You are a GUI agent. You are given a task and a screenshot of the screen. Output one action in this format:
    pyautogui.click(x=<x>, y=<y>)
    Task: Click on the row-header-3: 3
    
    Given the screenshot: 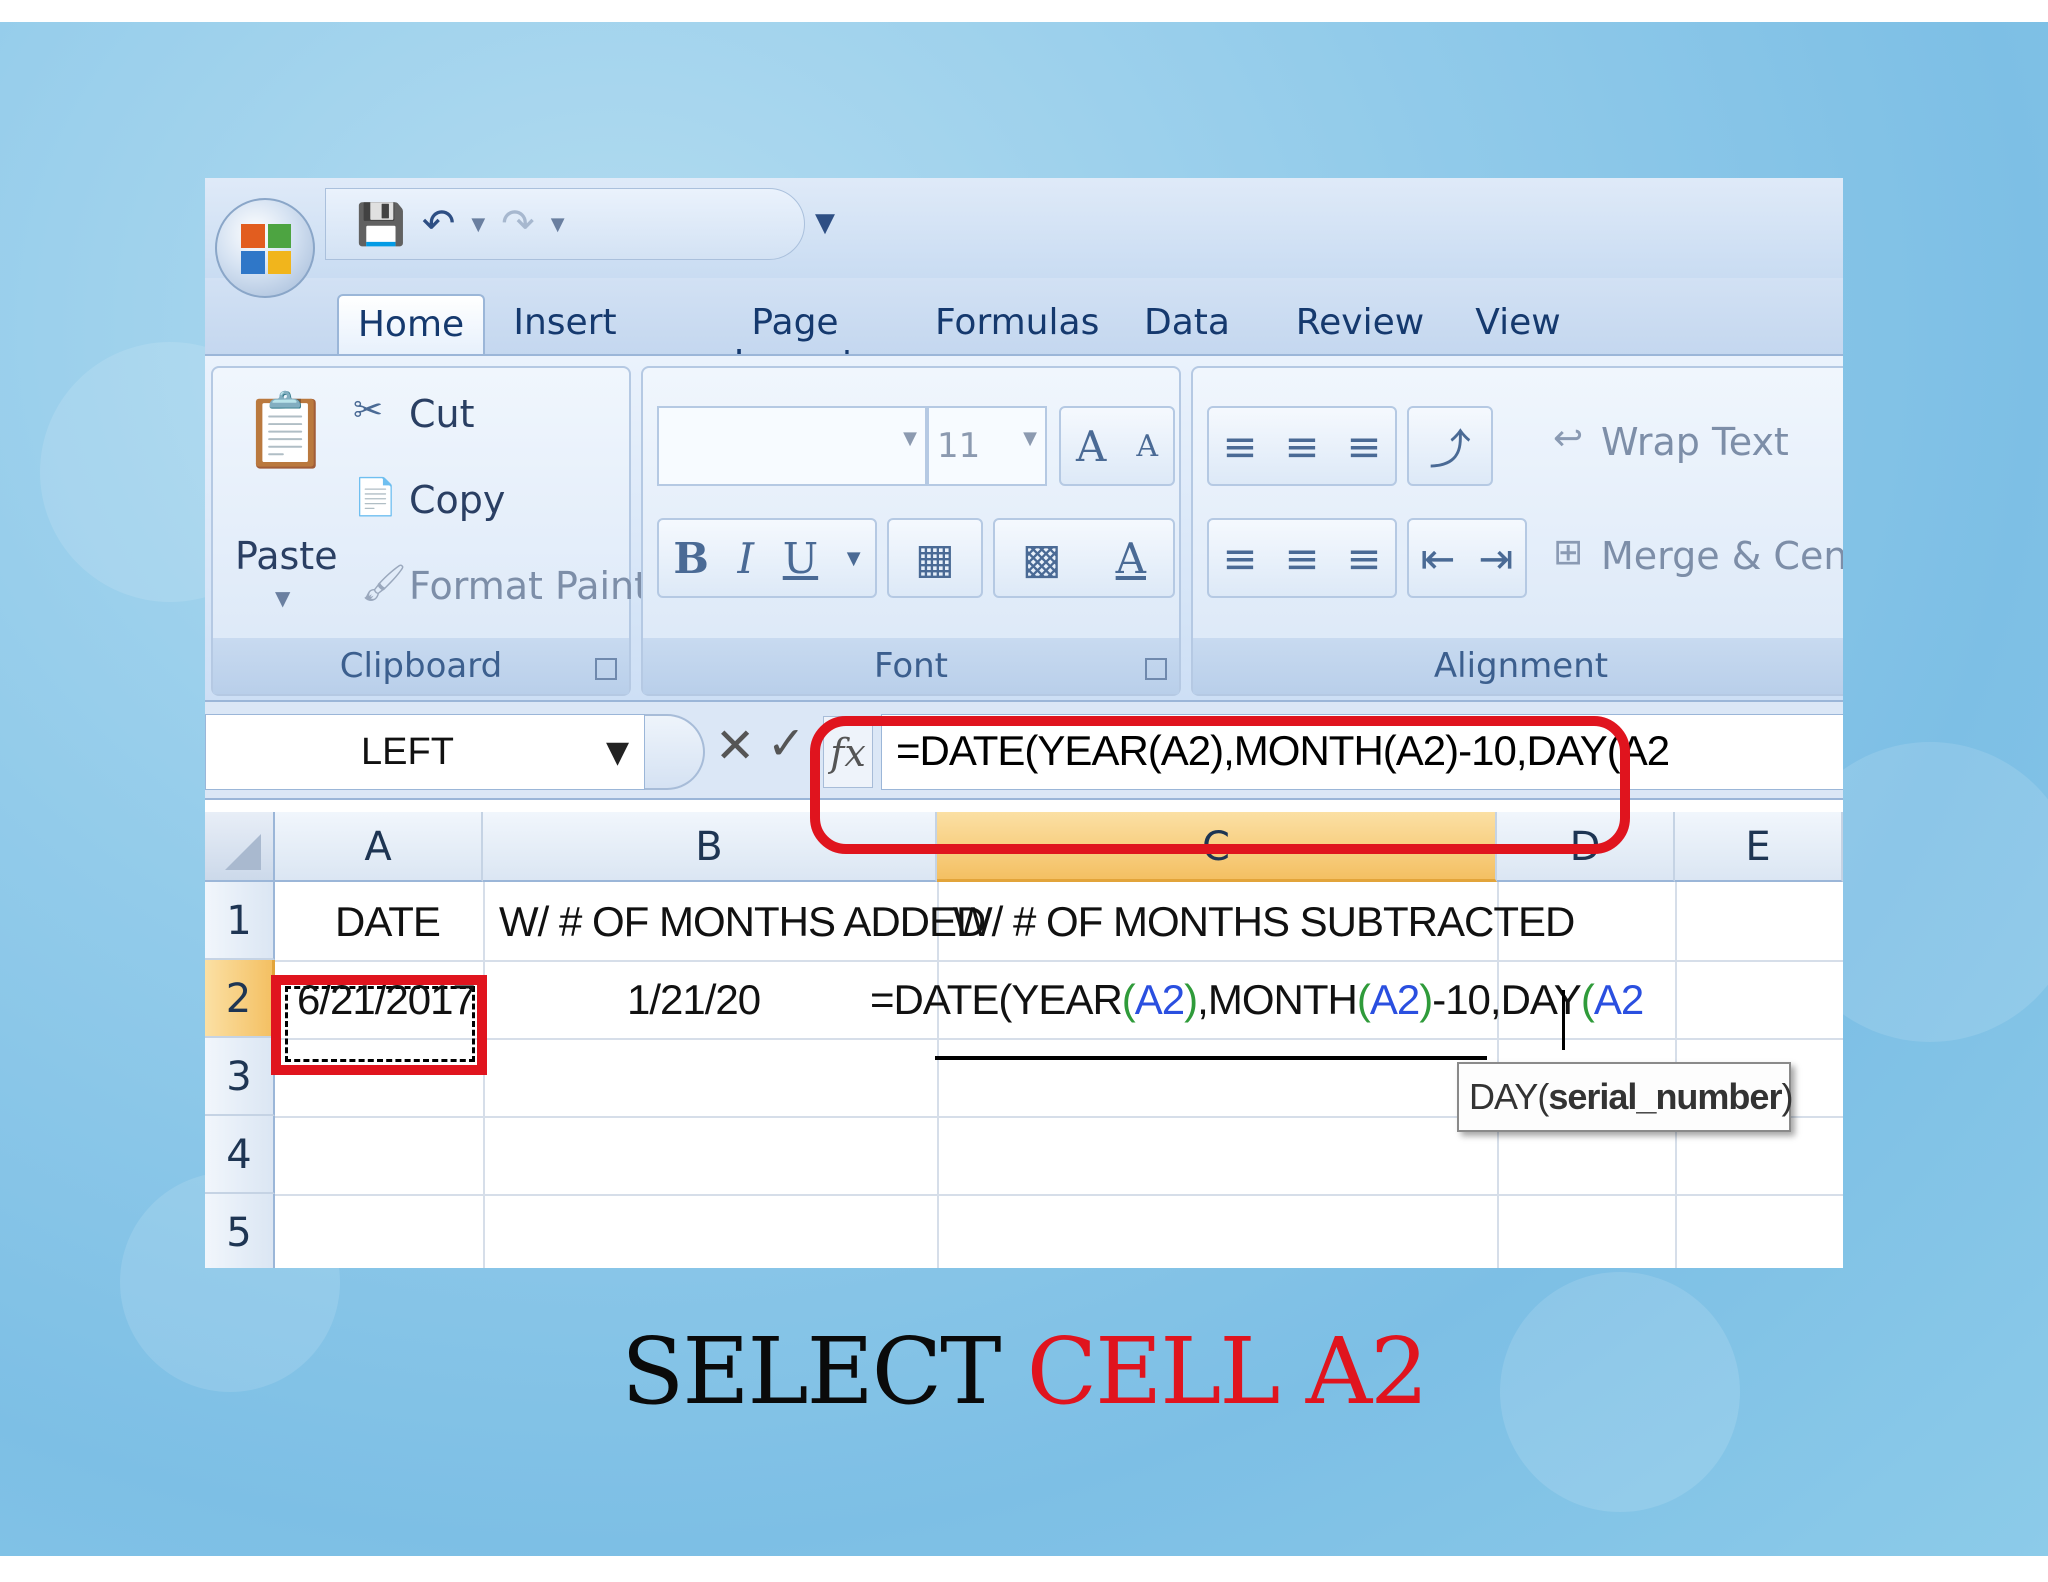 What is the action you would take?
    pyautogui.click(x=240, y=1077)
    